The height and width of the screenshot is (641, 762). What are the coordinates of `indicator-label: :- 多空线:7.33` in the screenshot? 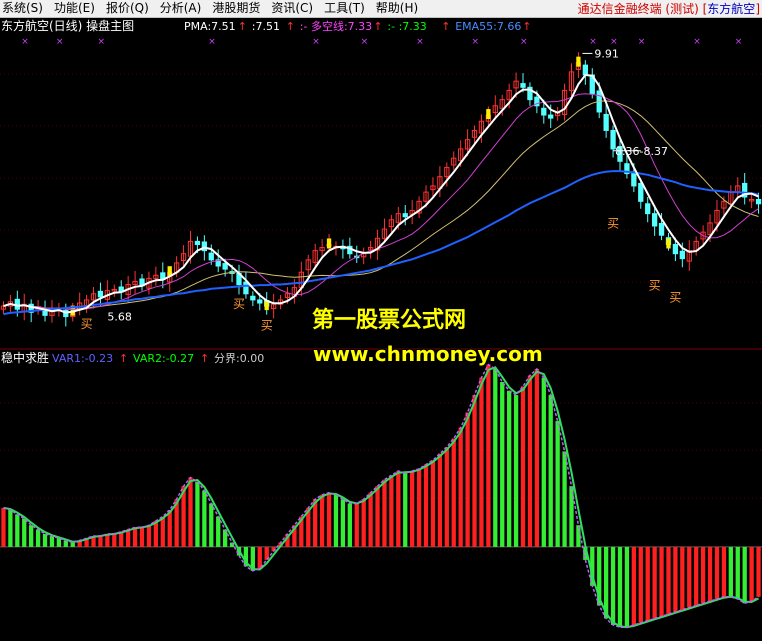 It's located at (336, 26).